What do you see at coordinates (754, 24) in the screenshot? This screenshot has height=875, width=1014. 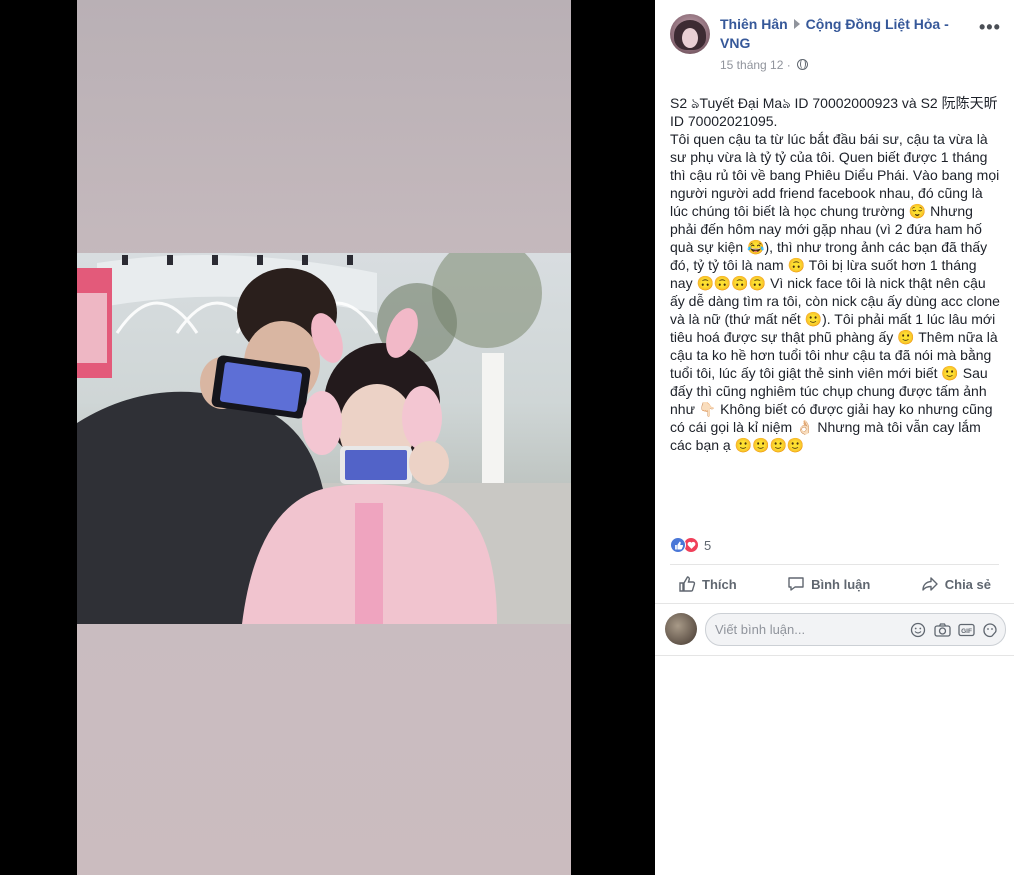 I see `author-name: Thiên Hân` at bounding box center [754, 24].